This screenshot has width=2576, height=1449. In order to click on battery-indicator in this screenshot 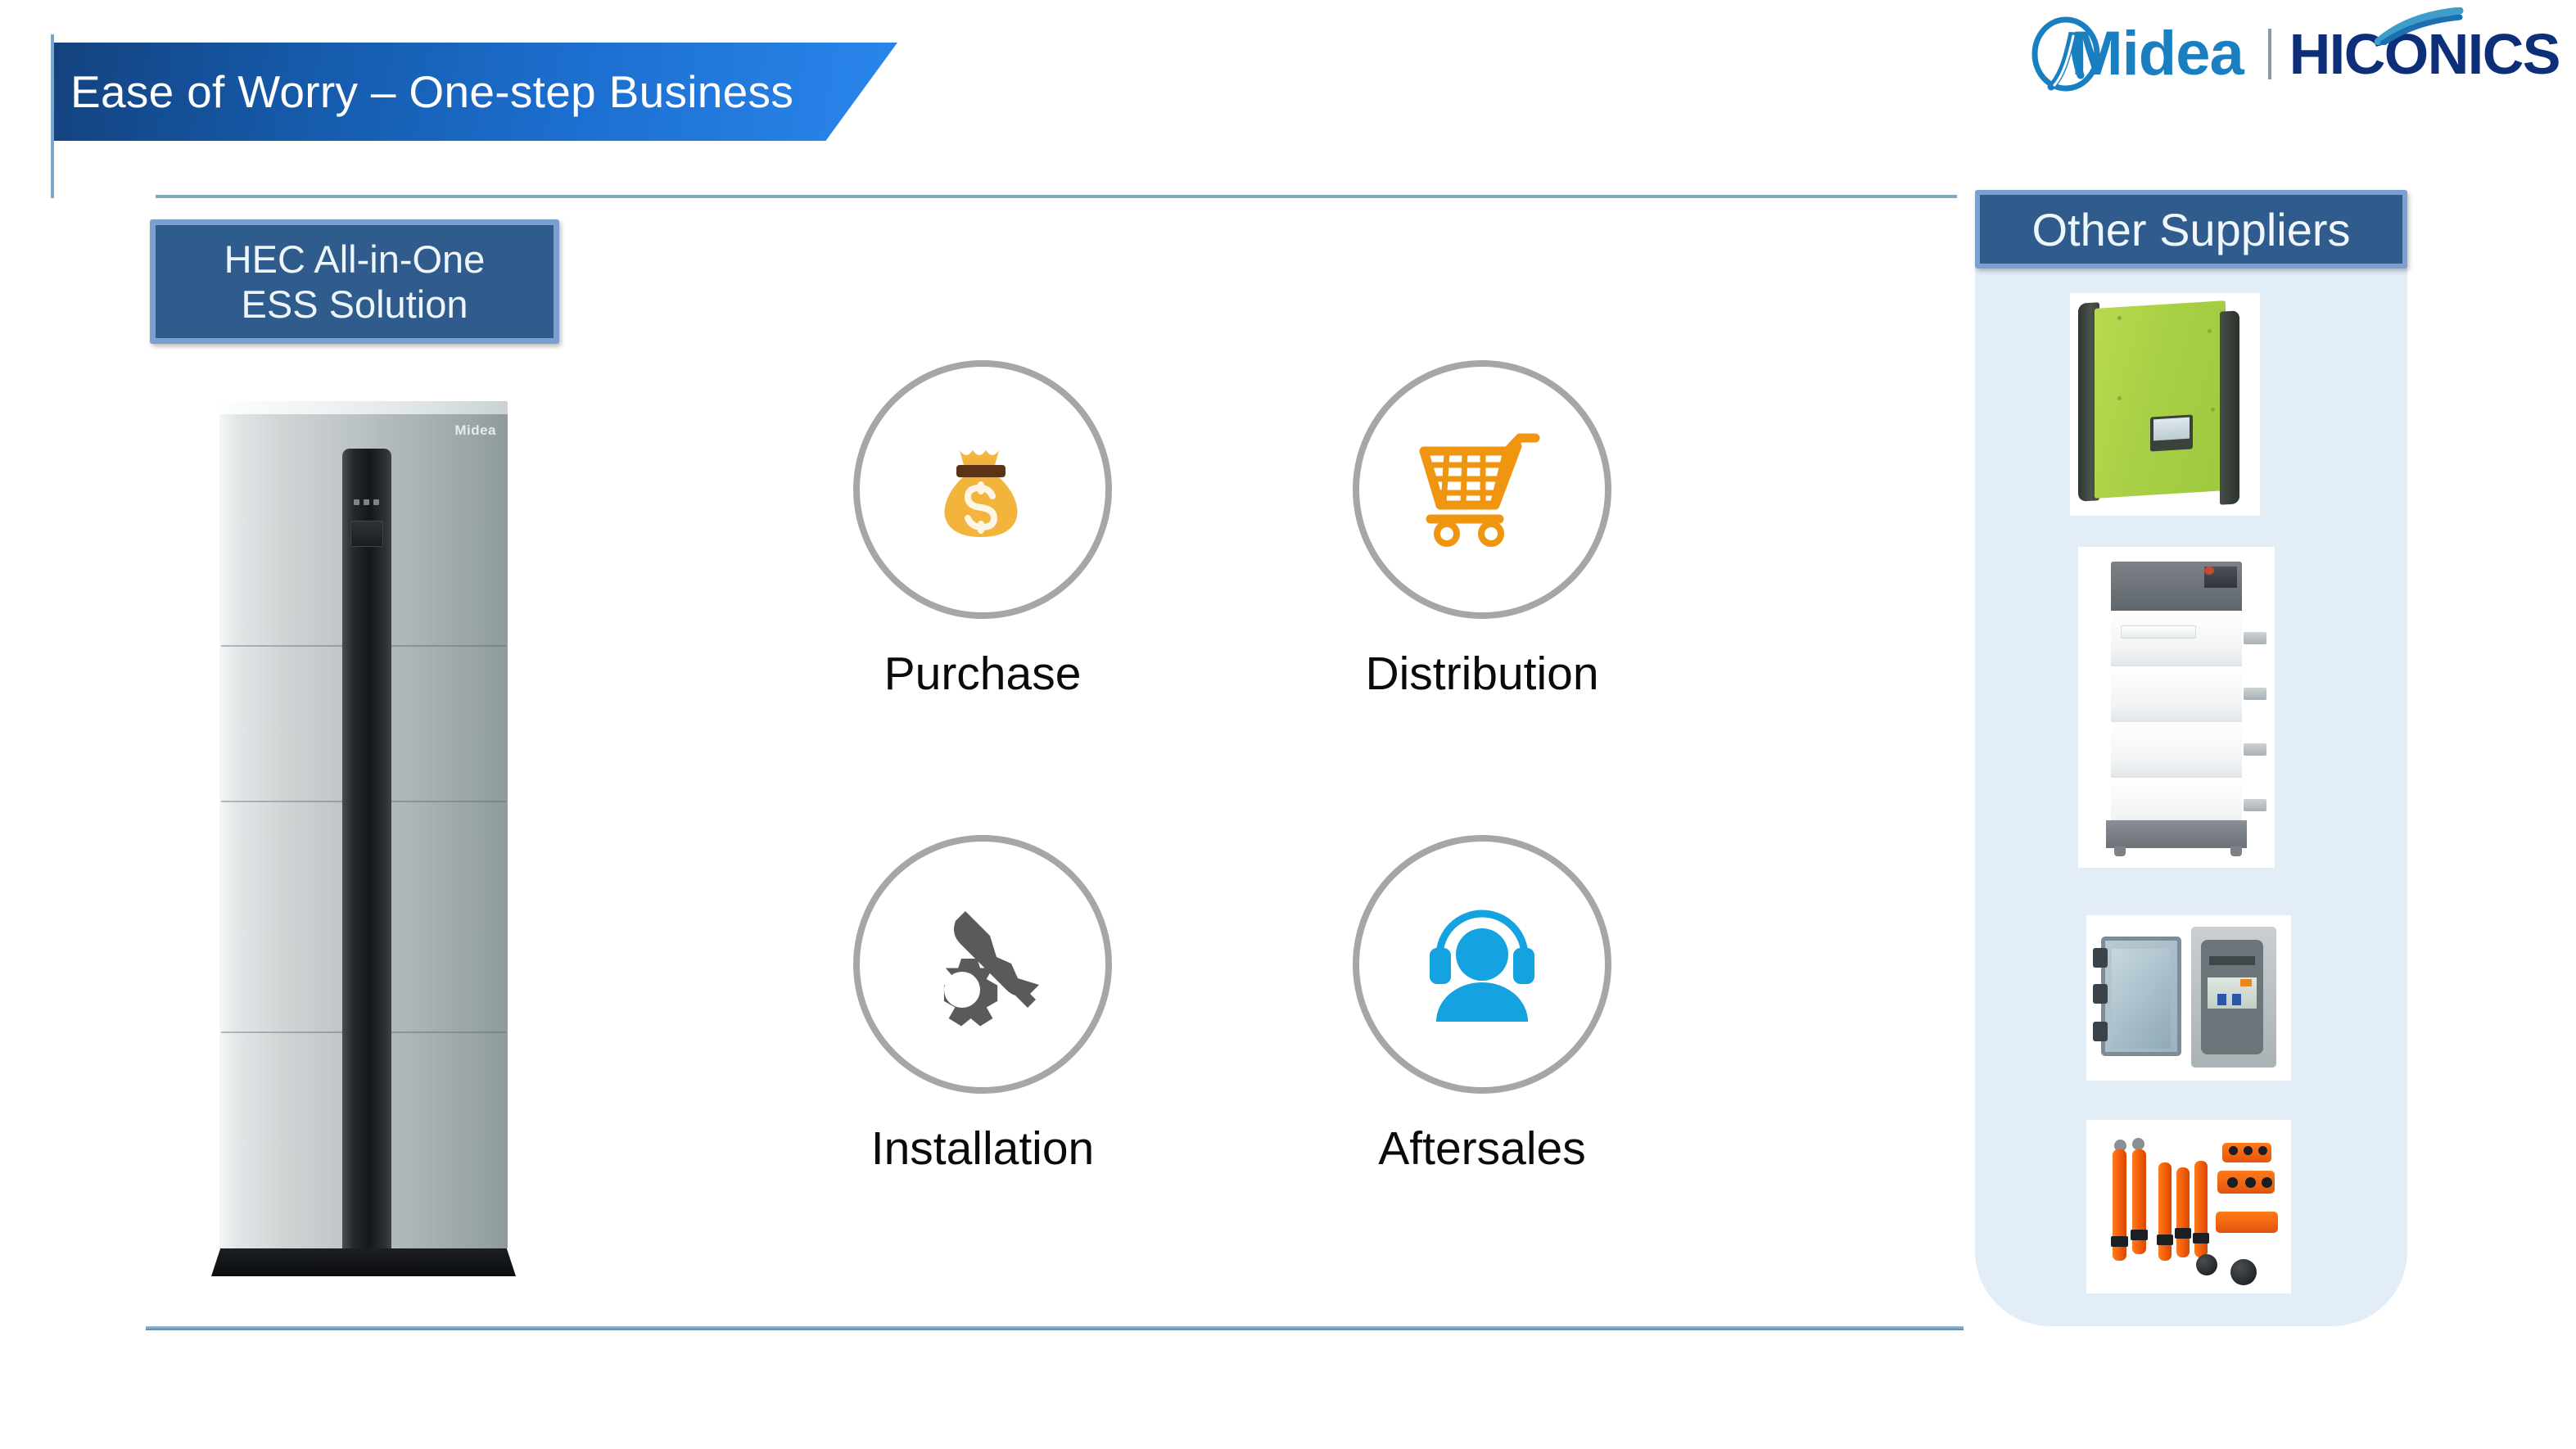, I will do `click(2209, 571)`.